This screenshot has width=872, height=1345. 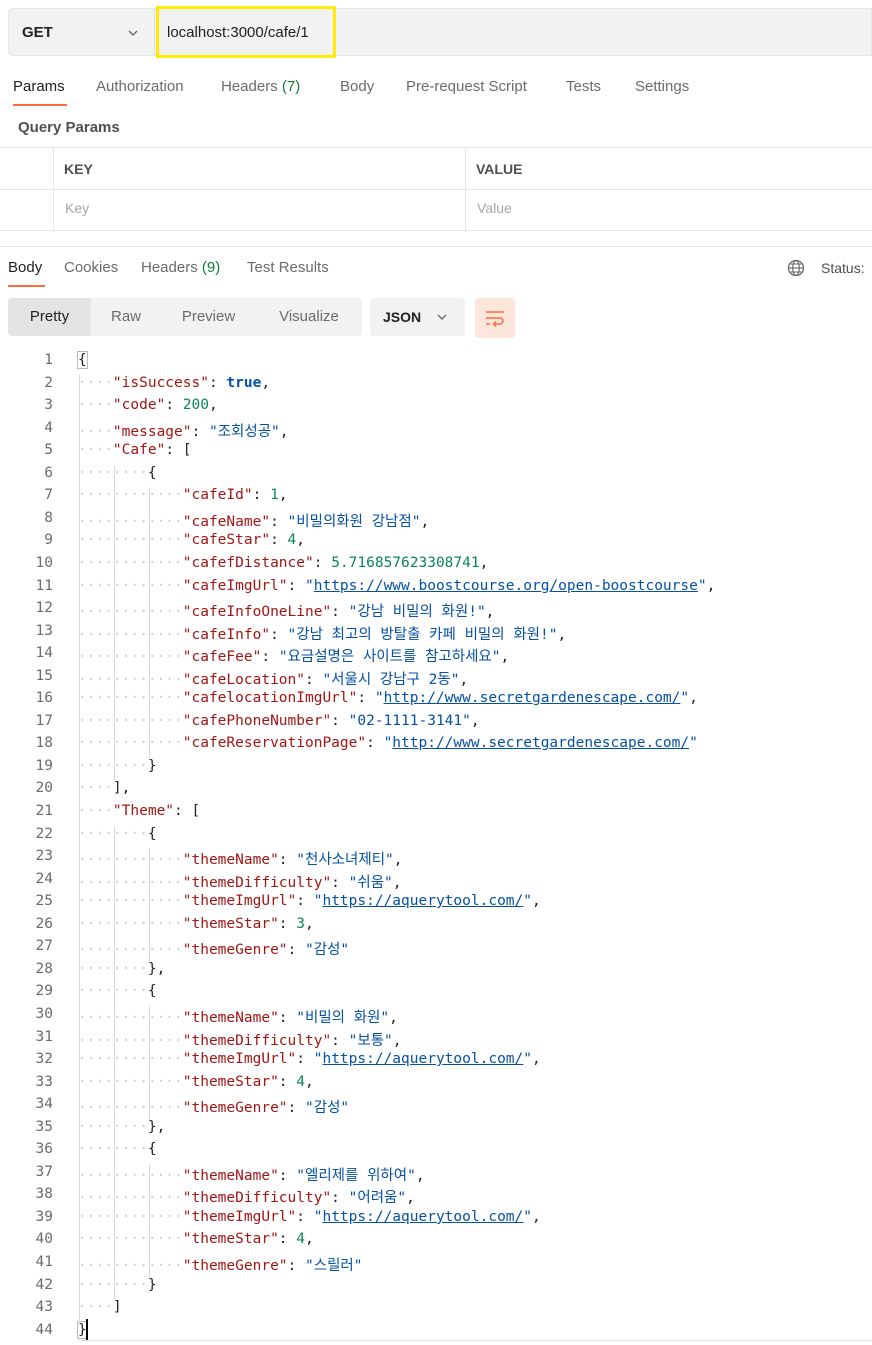 I want to click on line-number: 31, so click(x=44, y=1036).